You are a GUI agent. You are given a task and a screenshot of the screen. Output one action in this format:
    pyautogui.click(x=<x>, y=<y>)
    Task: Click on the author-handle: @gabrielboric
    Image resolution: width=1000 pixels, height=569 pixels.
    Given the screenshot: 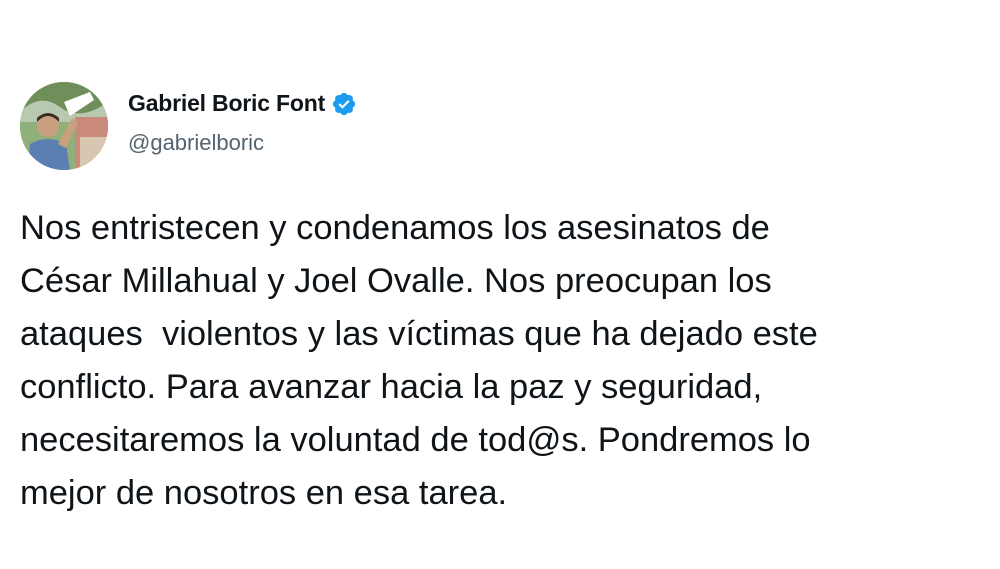 What is the action you would take?
    pyautogui.click(x=196, y=143)
    